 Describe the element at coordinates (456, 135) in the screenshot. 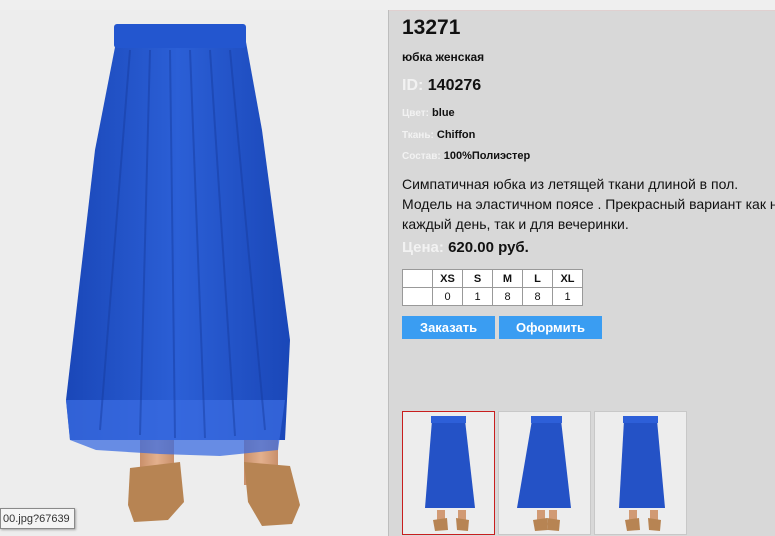

I see `attr-fabric-value: Chiffon` at that location.